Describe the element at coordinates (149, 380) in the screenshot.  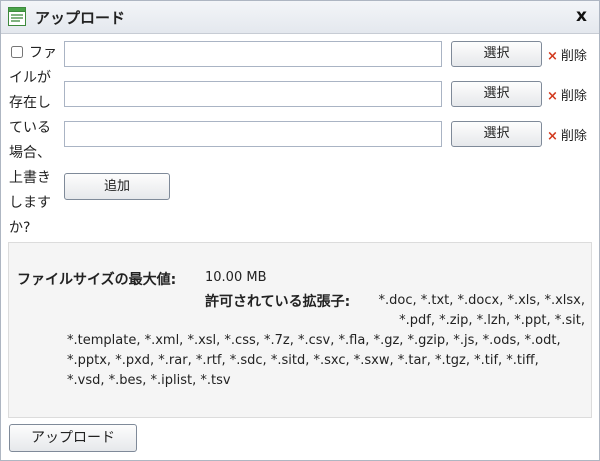
I see `extensions-line: *.vsd, *.bes, *.iplist, *.tsv` at that location.